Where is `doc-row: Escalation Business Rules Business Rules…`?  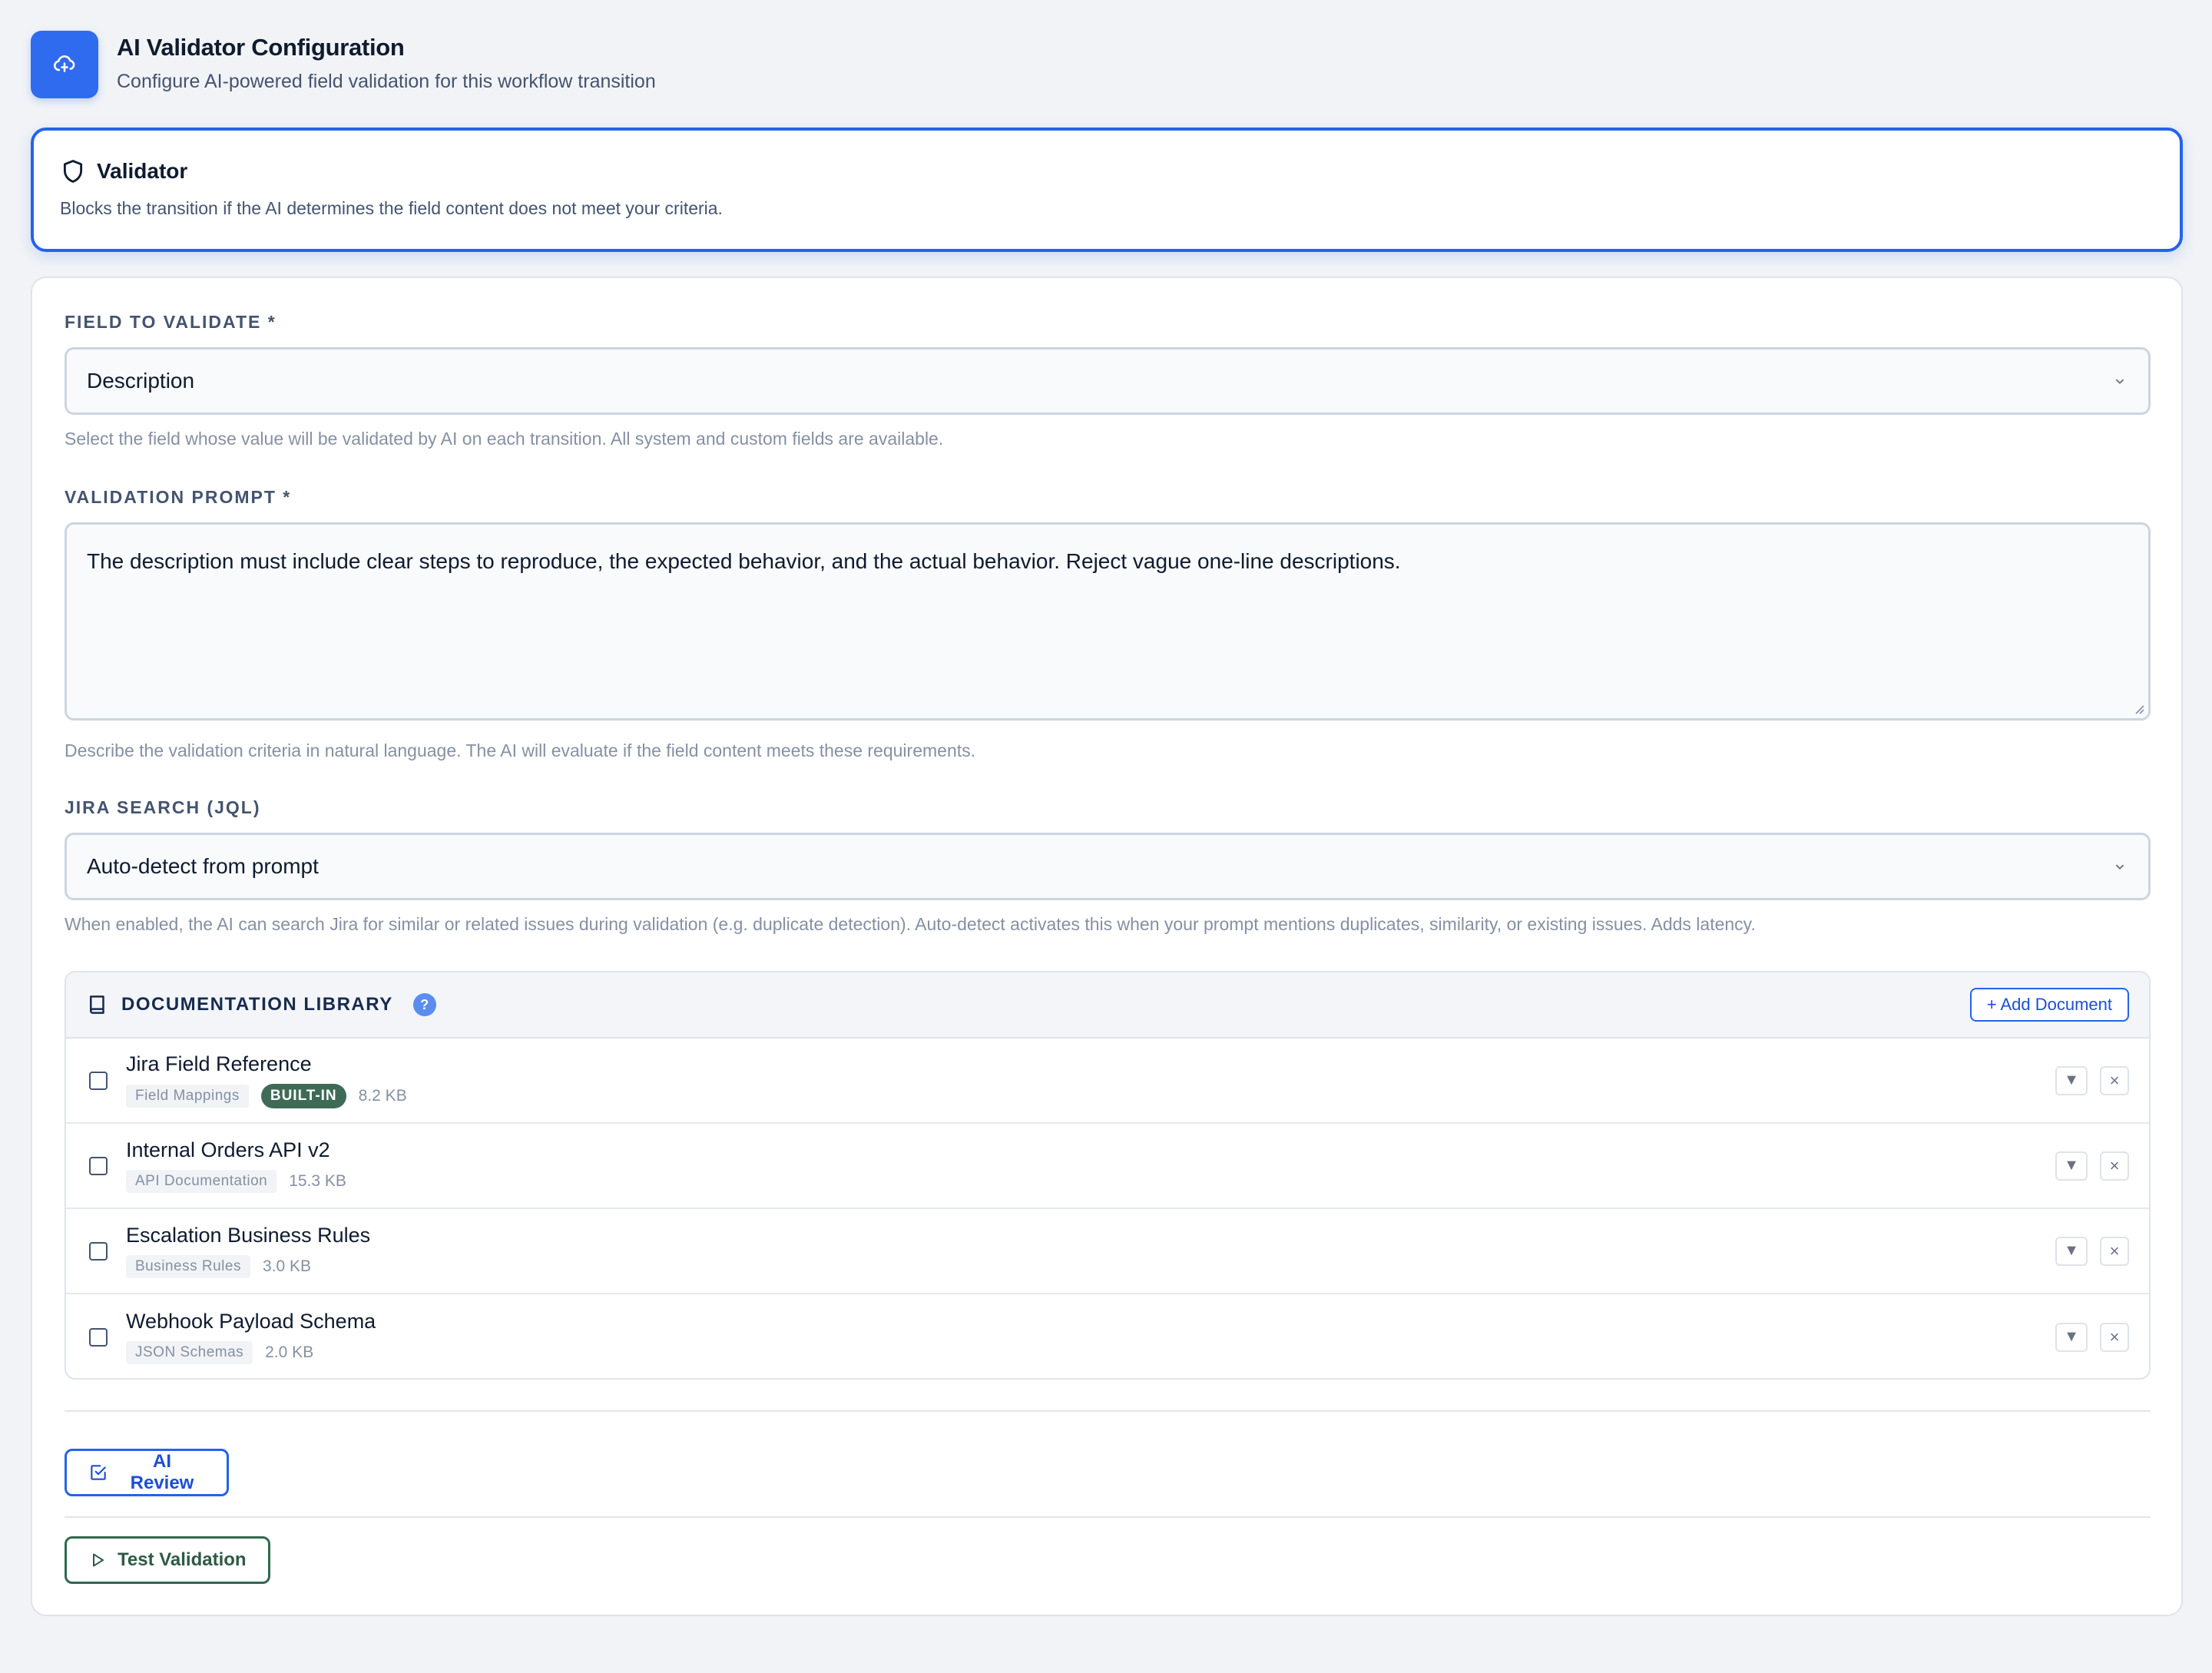
doc-row: Escalation Business Rules Business Rules… is located at coordinates (1108, 1251).